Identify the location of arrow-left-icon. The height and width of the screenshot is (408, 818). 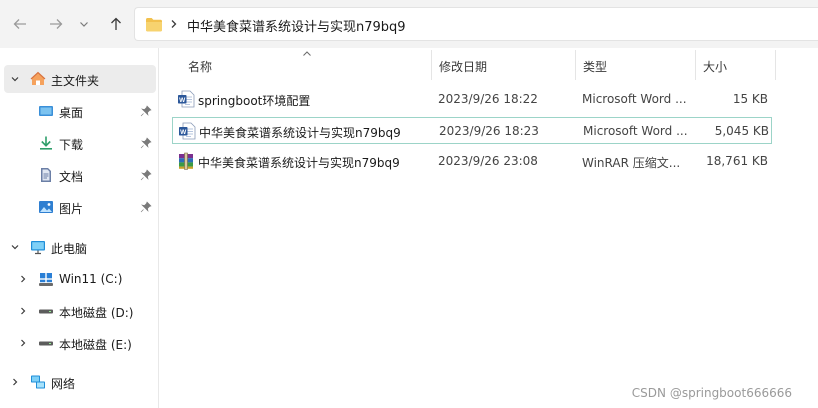
(19, 24).